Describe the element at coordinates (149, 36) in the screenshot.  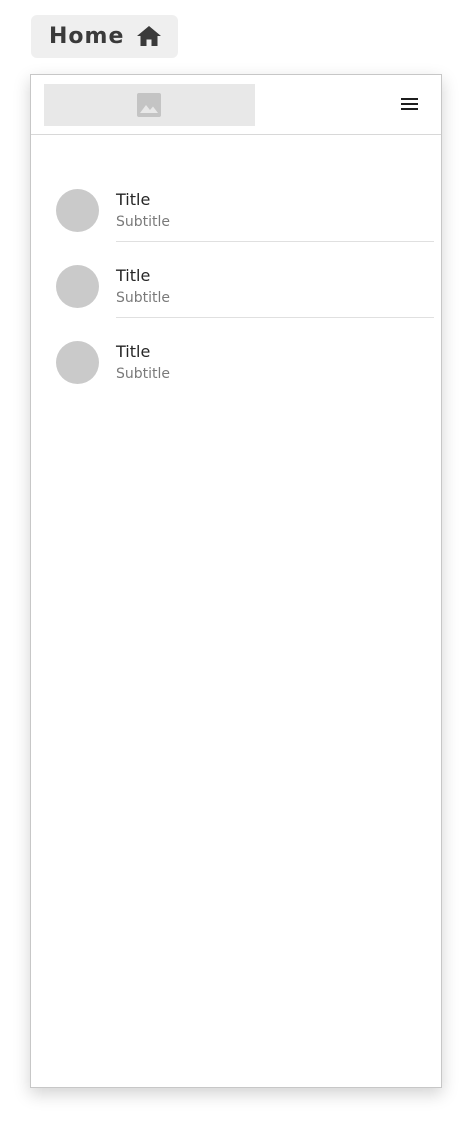
I see `home-icon` at that location.